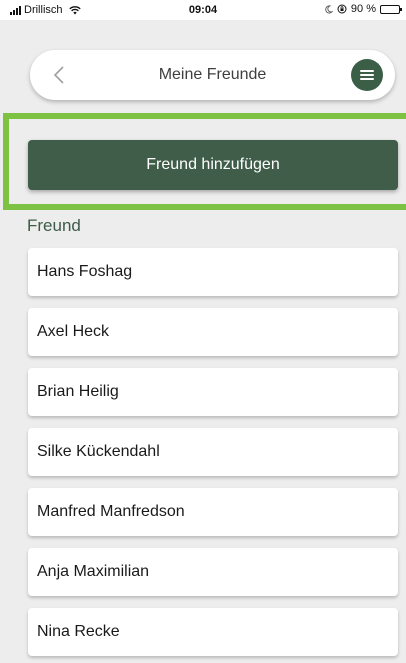 The height and width of the screenshot is (663, 406). What do you see at coordinates (213, 452) in the screenshot?
I see `friend-list-item: Silke Kückendahl` at bounding box center [213, 452].